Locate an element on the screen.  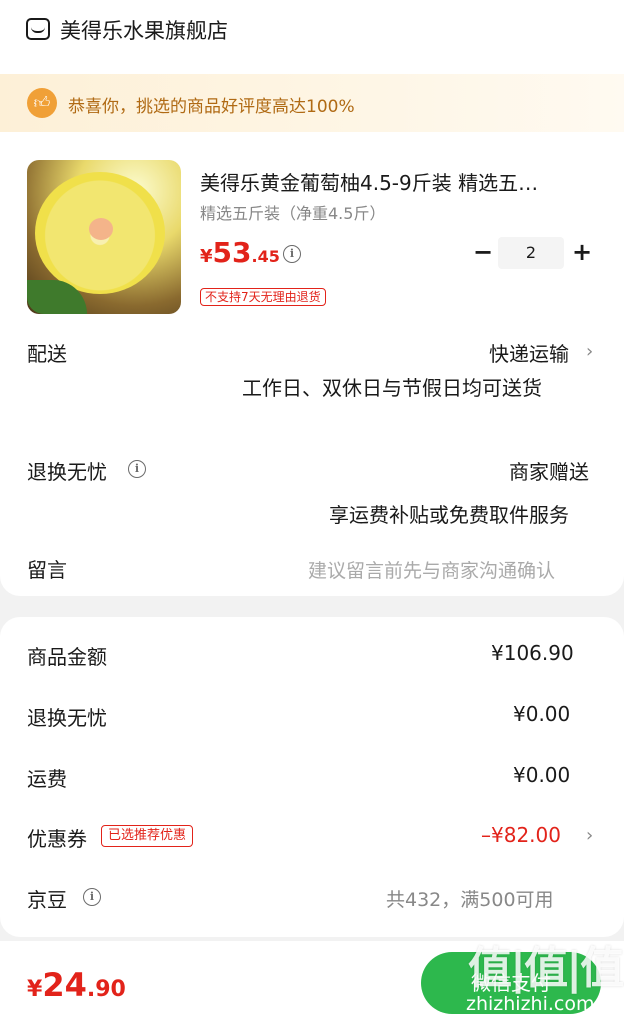
delivery-label: 配送 is located at coordinates (47, 354).